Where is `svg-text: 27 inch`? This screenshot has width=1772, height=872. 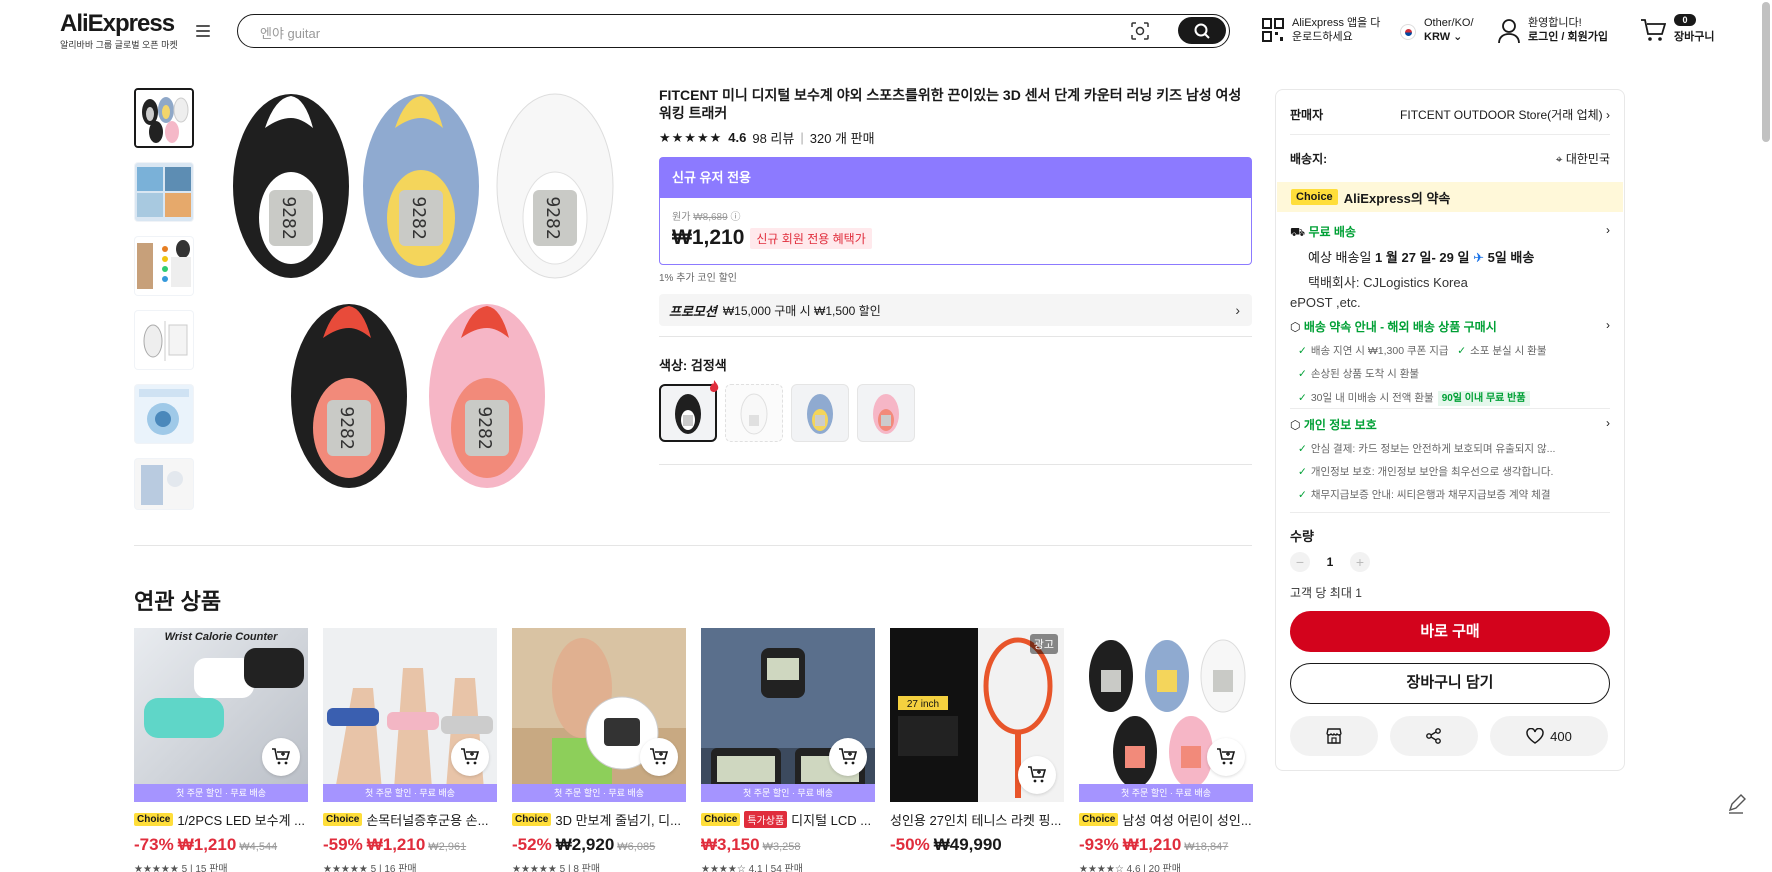 svg-text: 27 inch is located at coordinates (923, 704).